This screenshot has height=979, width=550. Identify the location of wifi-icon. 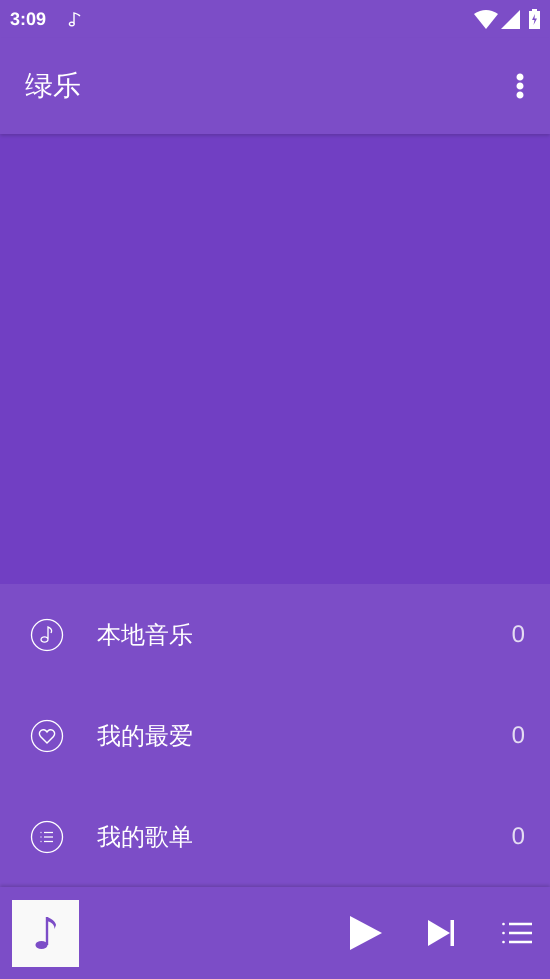
(486, 19).